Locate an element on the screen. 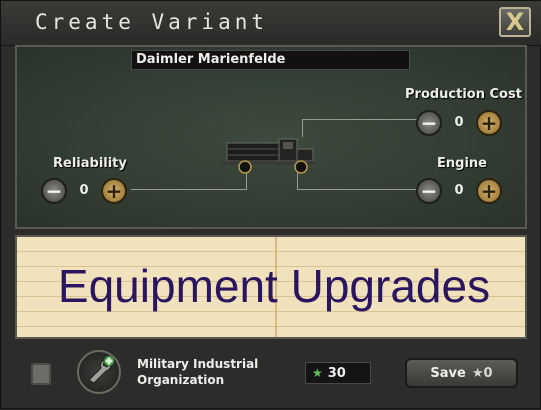 Image resolution: width=541 pixels, height=410 pixels. save-cost-value: 0 is located at coordinates (488, 373).